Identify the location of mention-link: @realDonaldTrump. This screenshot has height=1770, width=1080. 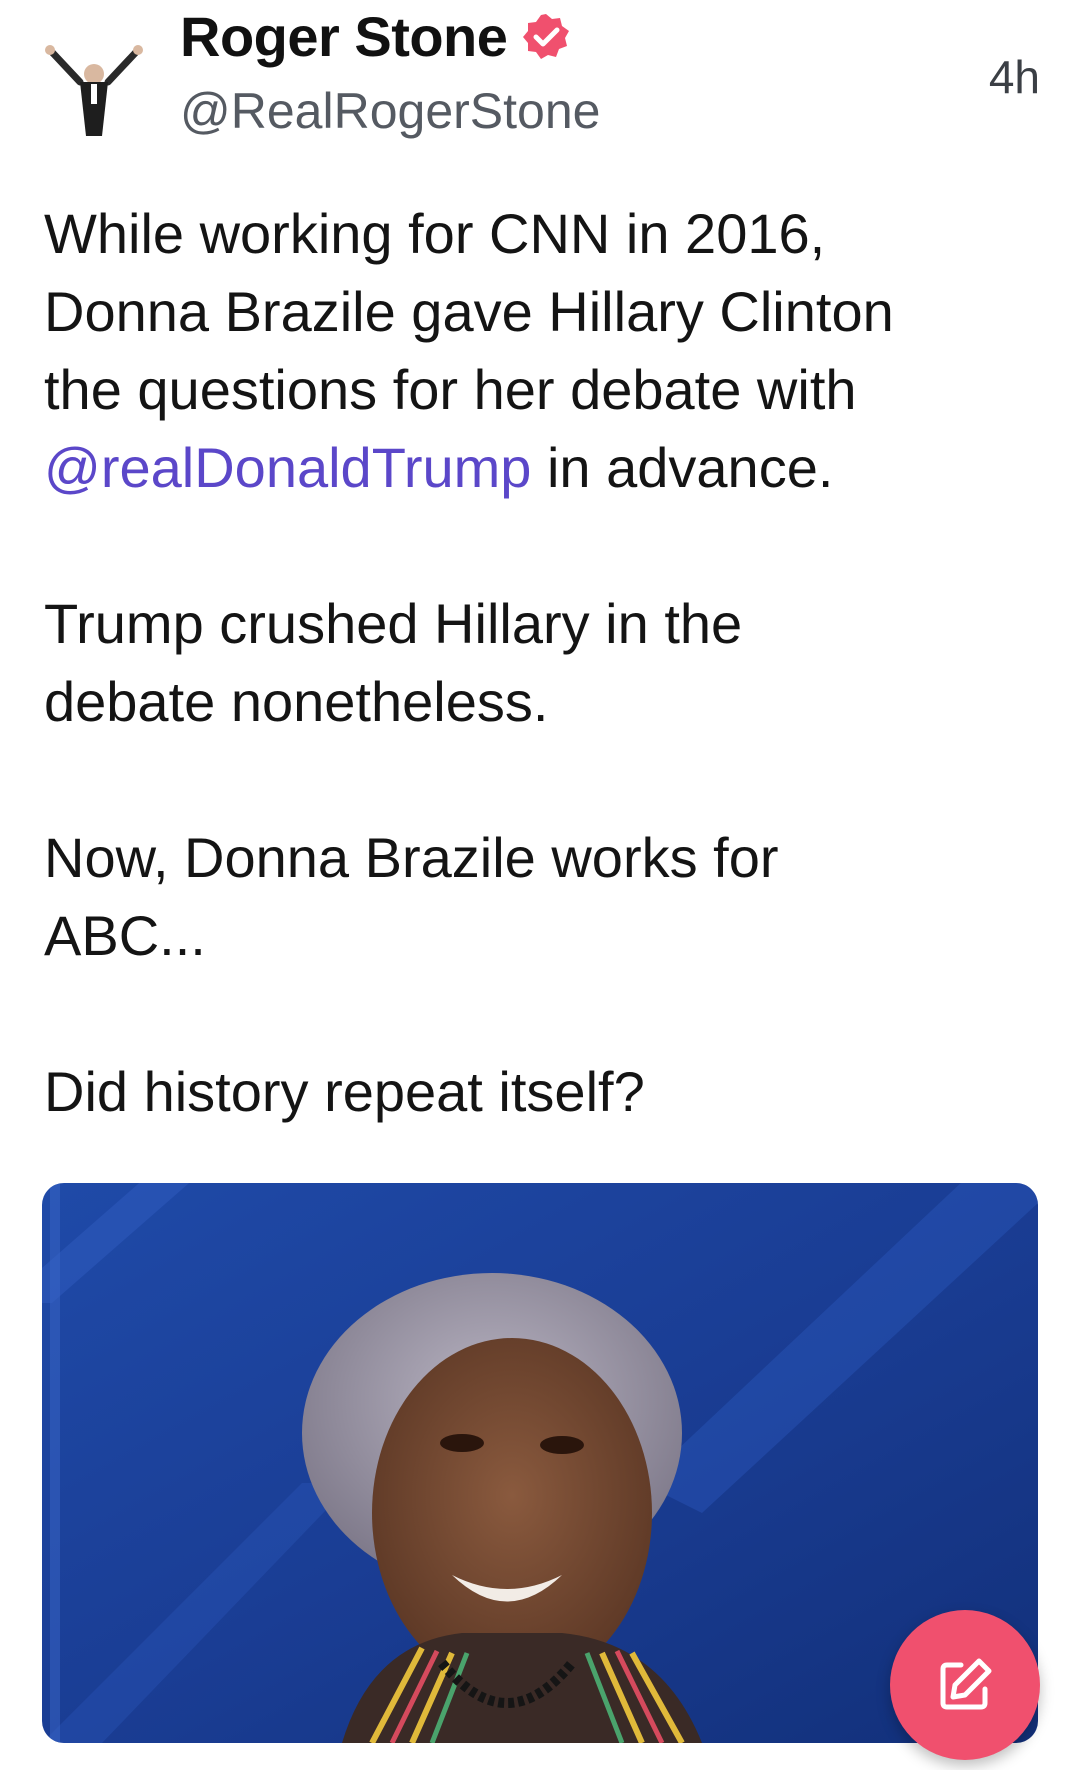
(287, 467).